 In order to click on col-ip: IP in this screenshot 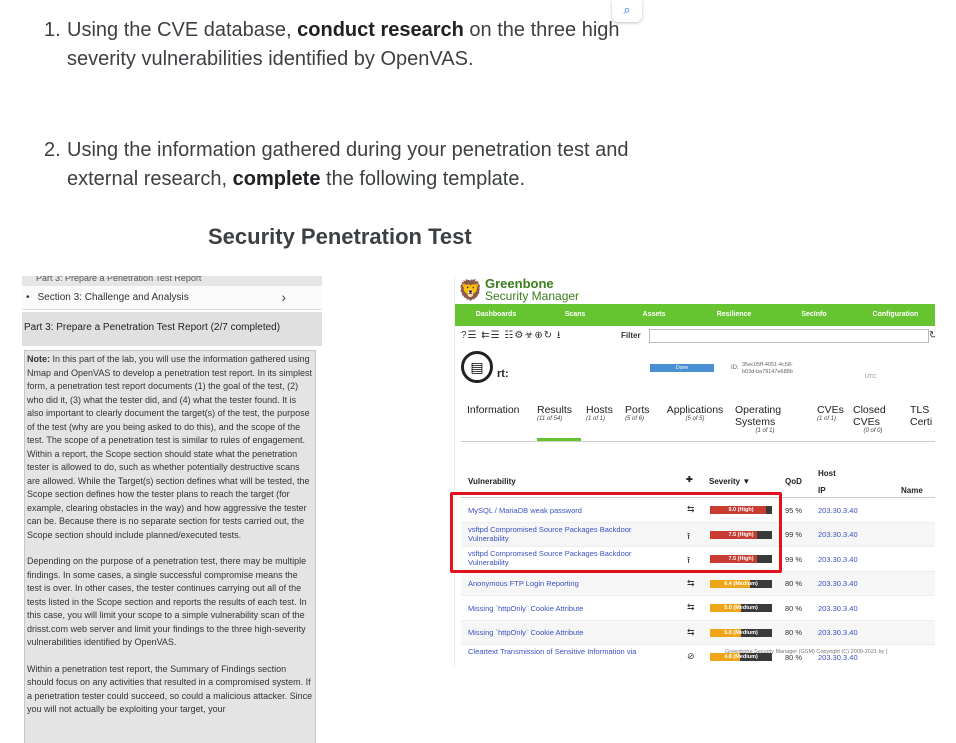, I will do `click(822, 490)`.